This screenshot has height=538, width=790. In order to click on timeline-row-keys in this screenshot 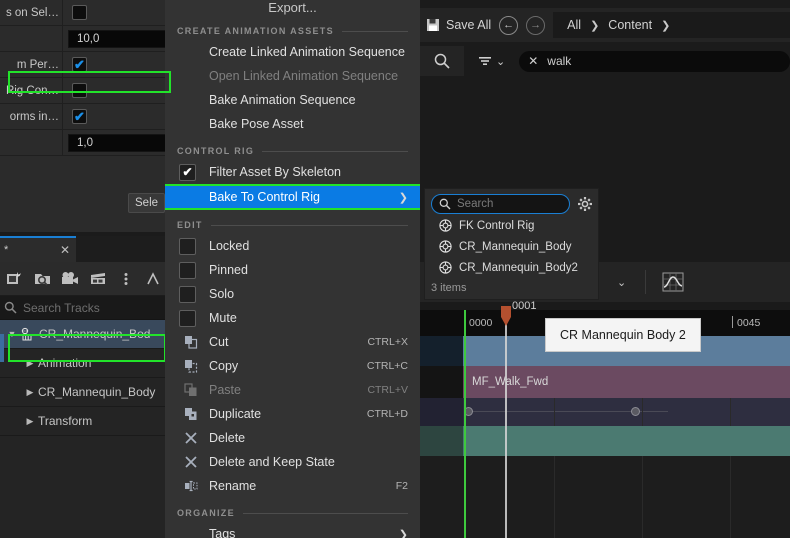, I will do `click(605, 412)`.